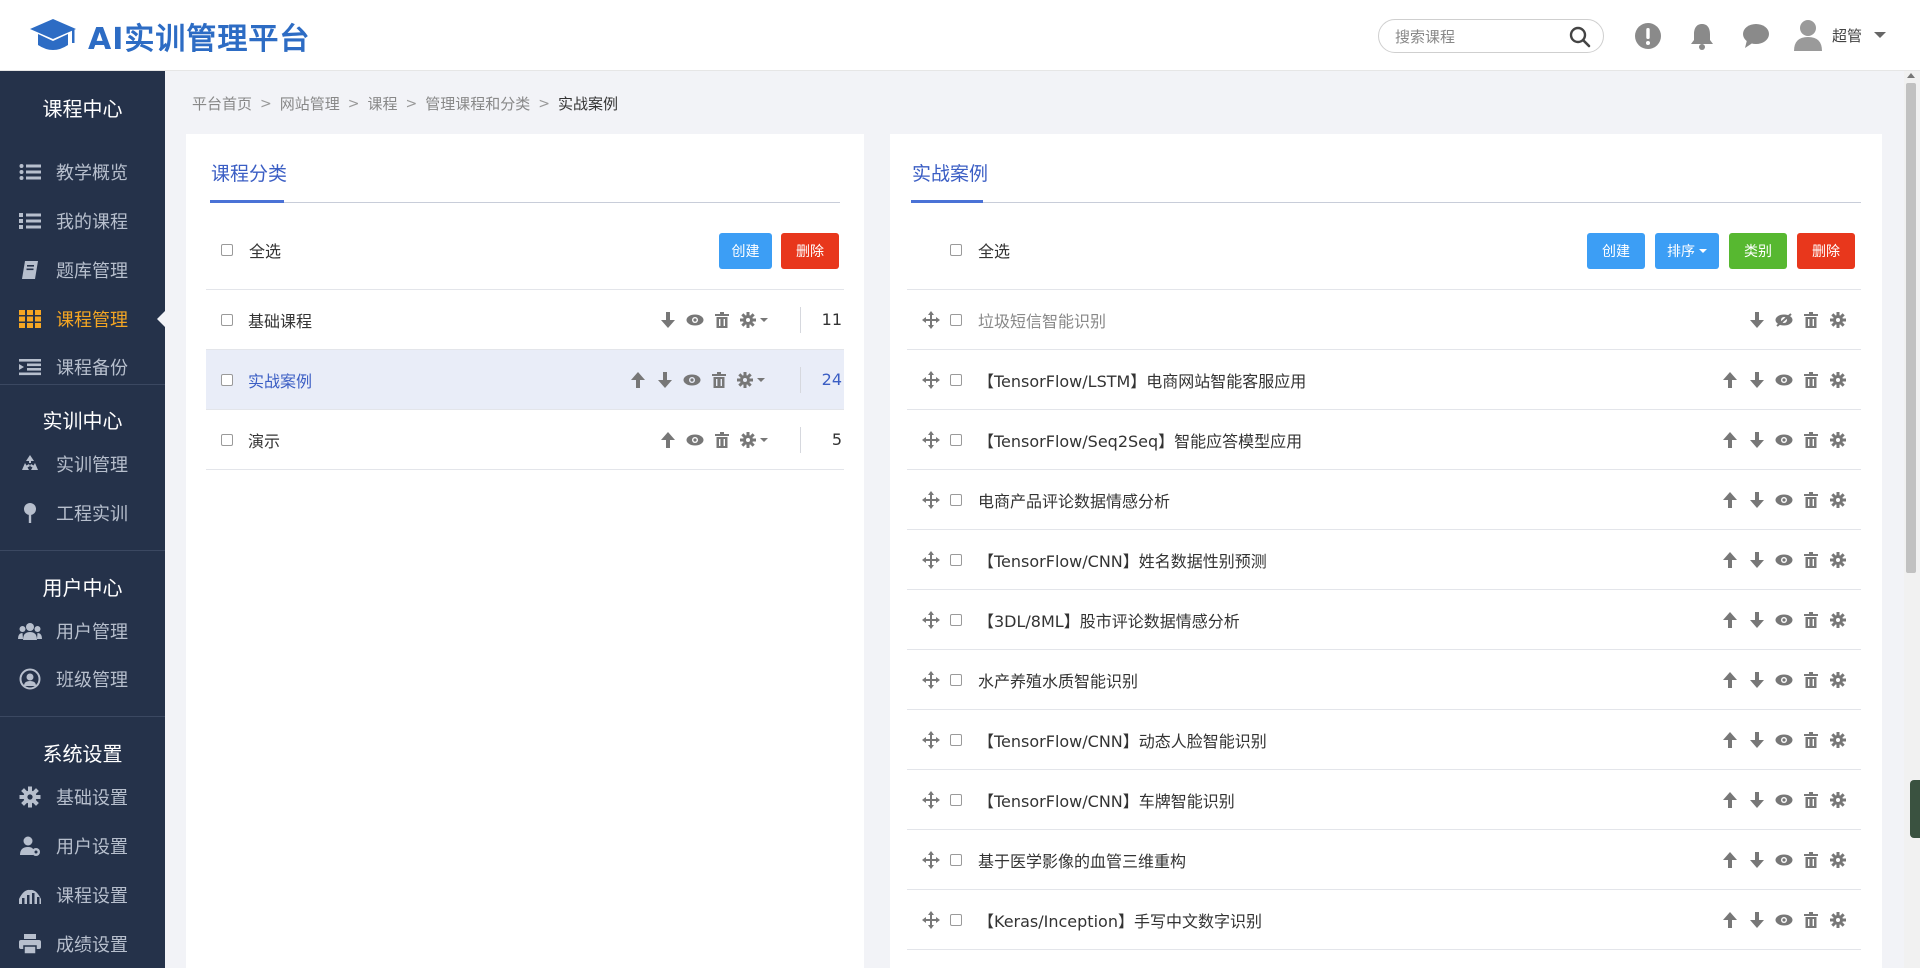 This screenshot has height=968, width=1920. I want to click on sidebar-item-class-management: 班级管理, so click(82, 679).